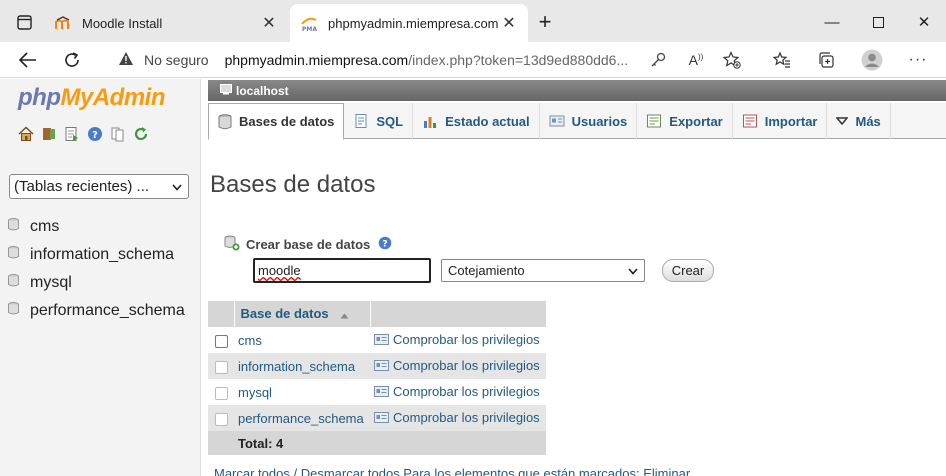  Describe the element at coordinates (577, 90) in the screenshot. I see `server-breadcrumb: localhost` at that location.